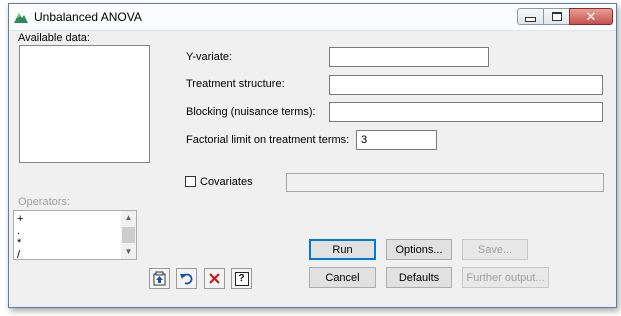 This screenshot has height=316, width=621. I want to click on defaults-button: Defaults, so click(419, 277).